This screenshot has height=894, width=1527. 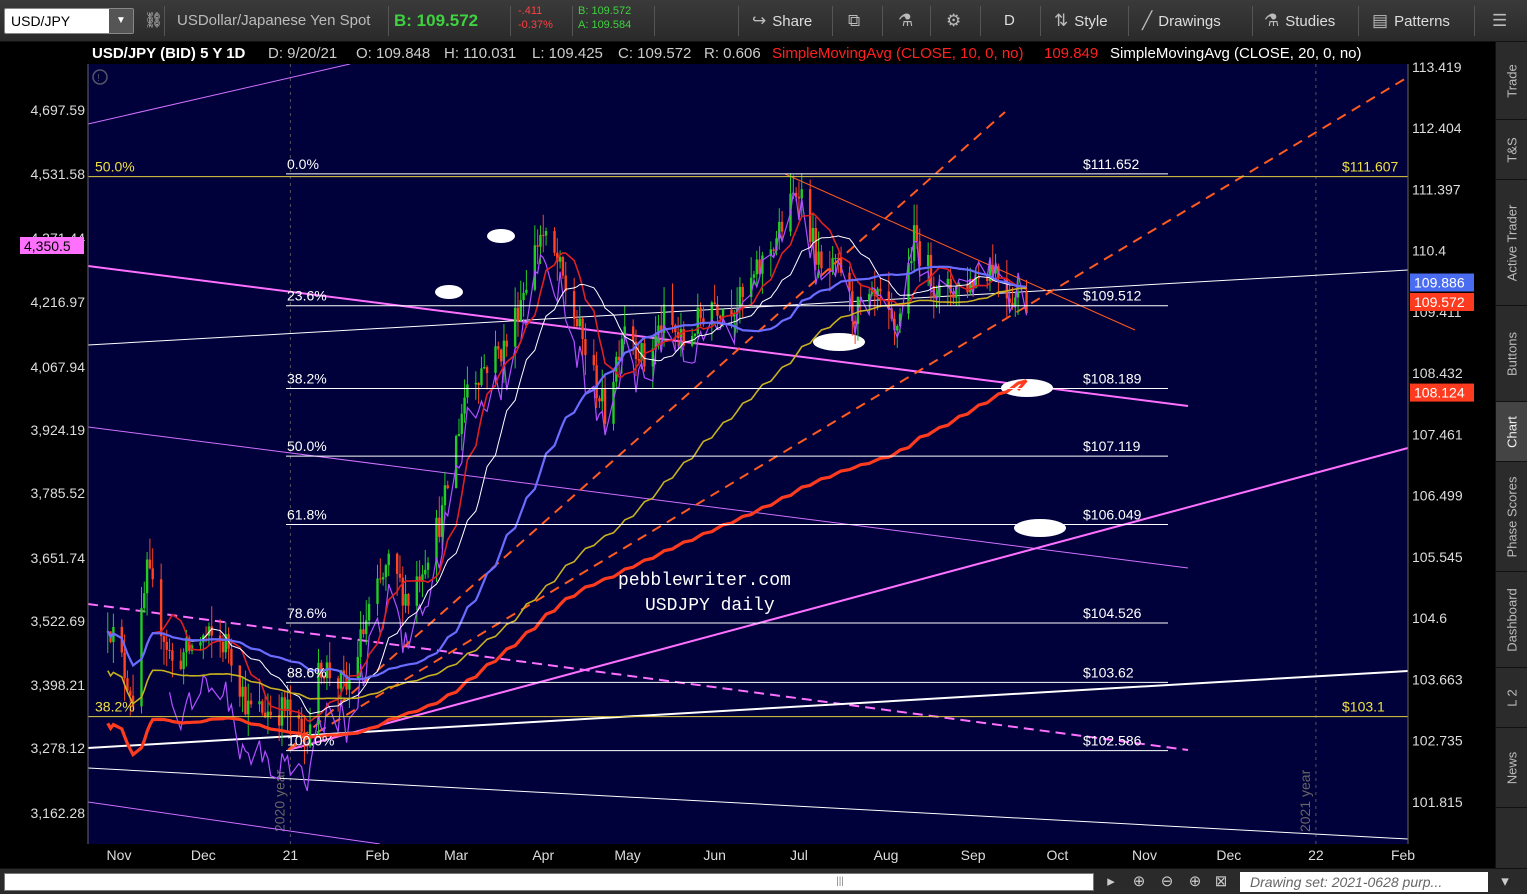 I want to click on zoom-in-icon: ⊕, so click(x=1139, y=882).